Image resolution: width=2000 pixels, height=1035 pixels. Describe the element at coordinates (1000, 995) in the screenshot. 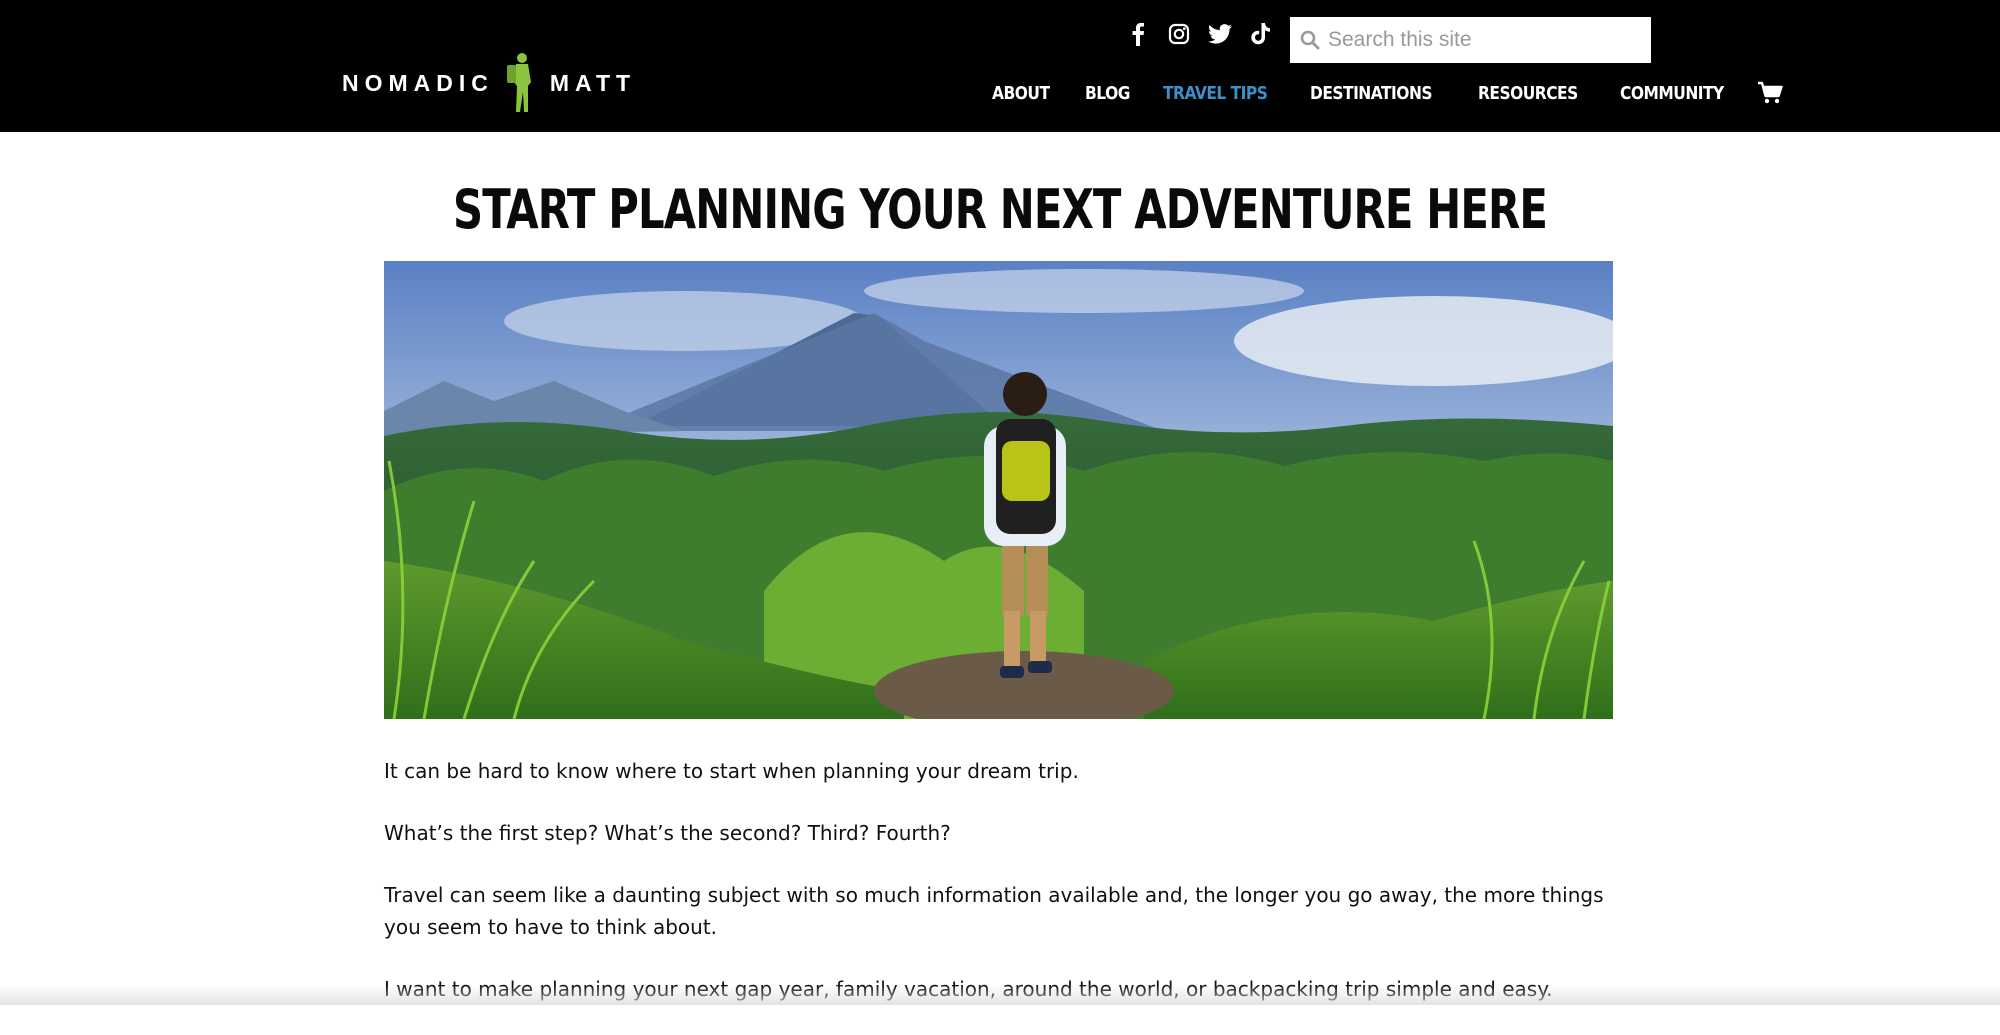

I see `viewport-fade` at that location.